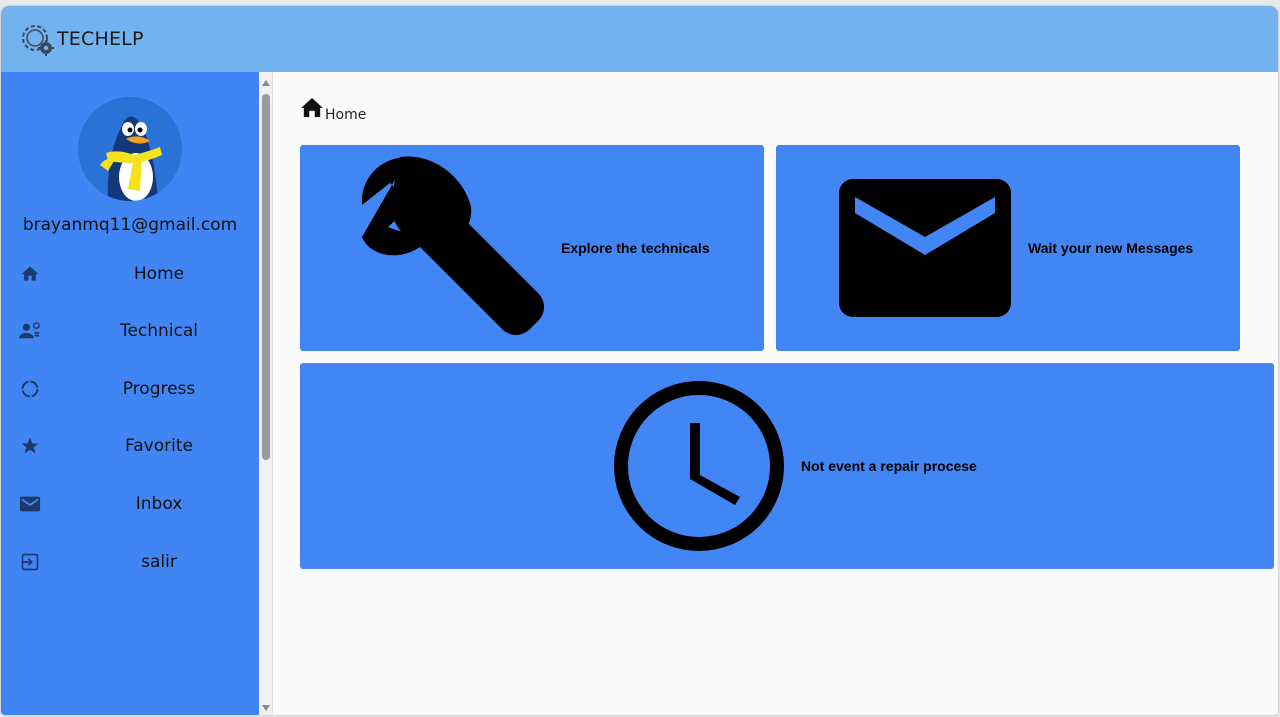 This screenshot has height=717, width=1280. I want to click on card-new-messages: Wait your new Messages, so click(1008, 248).